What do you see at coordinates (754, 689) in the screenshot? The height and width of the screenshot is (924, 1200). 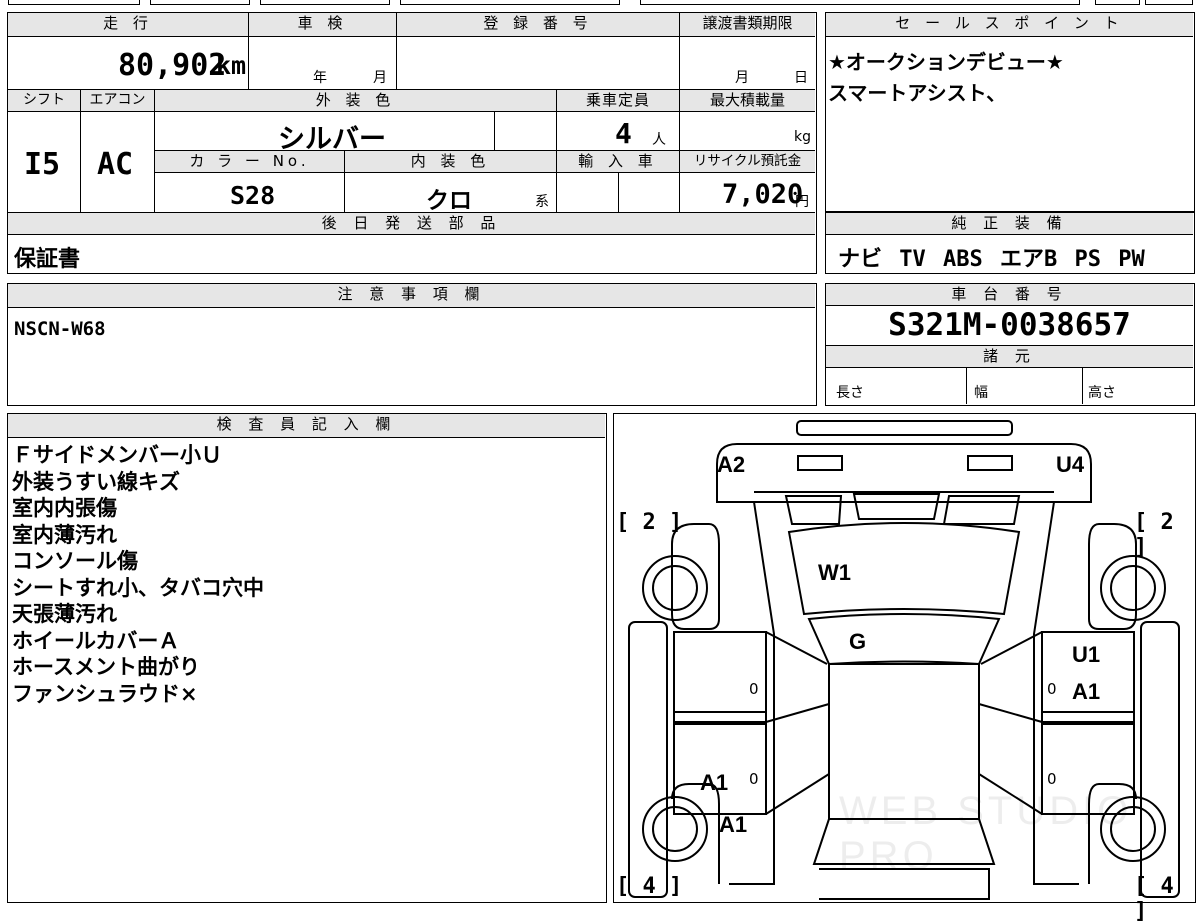 I see `left-front-zero: 0` at bounding box center [754, 689].